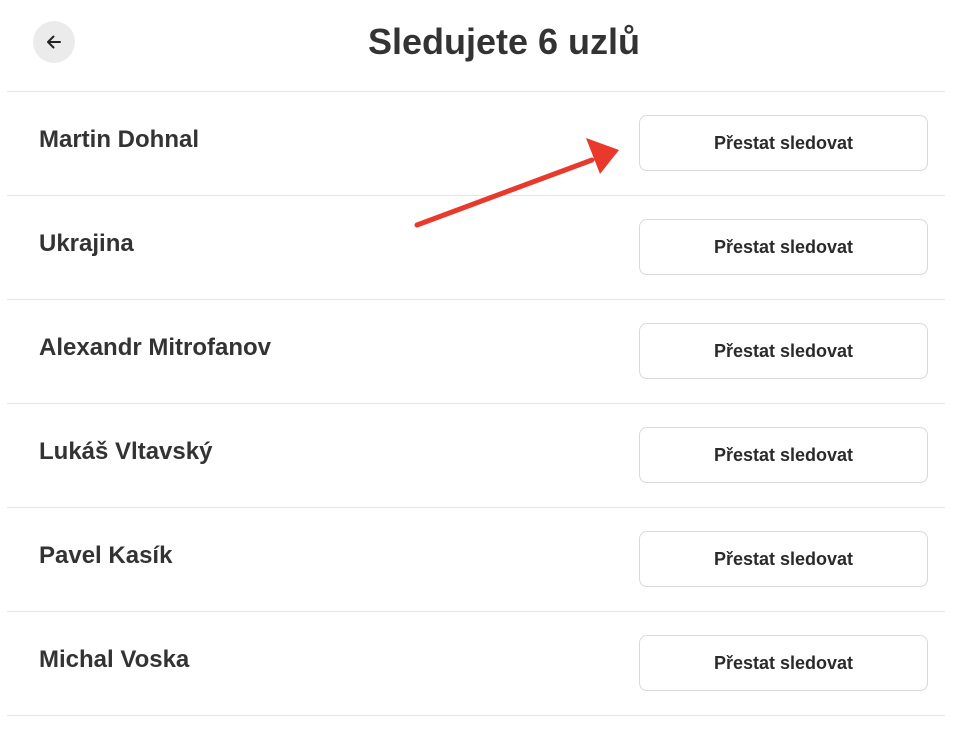 The image size is (958, 734). What do you see at coordinates (106, 555) in the screenshot?
I see `node-name: Pavel Kasík` at bounding box center [106, 555].